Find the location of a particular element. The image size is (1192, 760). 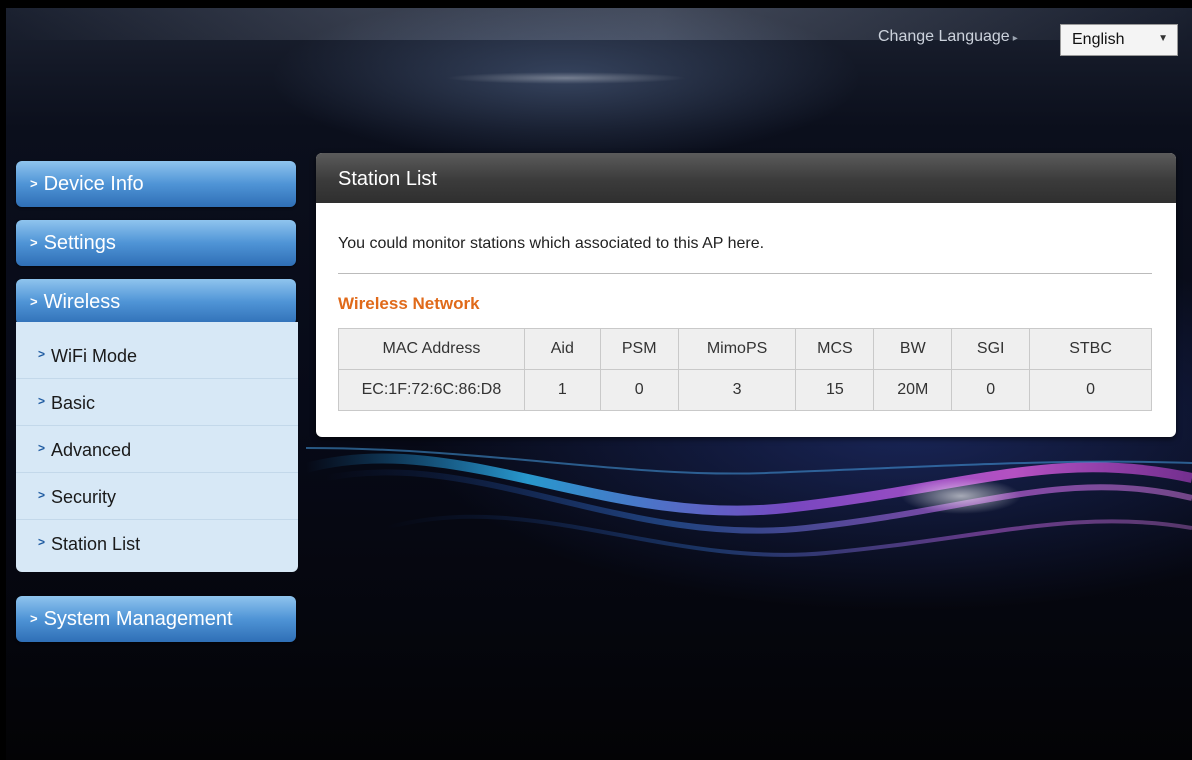

column-header-mac-address: MAC Address is located at coordinates (431, 349).